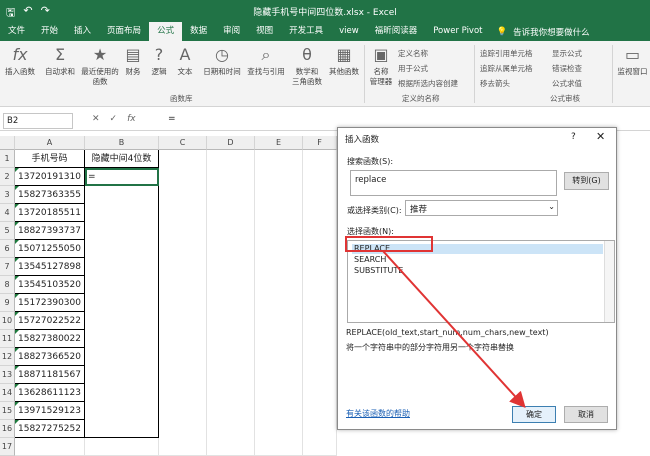 The width and height of the screenshot is (650, 456). Describe the element at coordinates (114, 119) in the screenshot. I see `check-icon: ✓` at that location.